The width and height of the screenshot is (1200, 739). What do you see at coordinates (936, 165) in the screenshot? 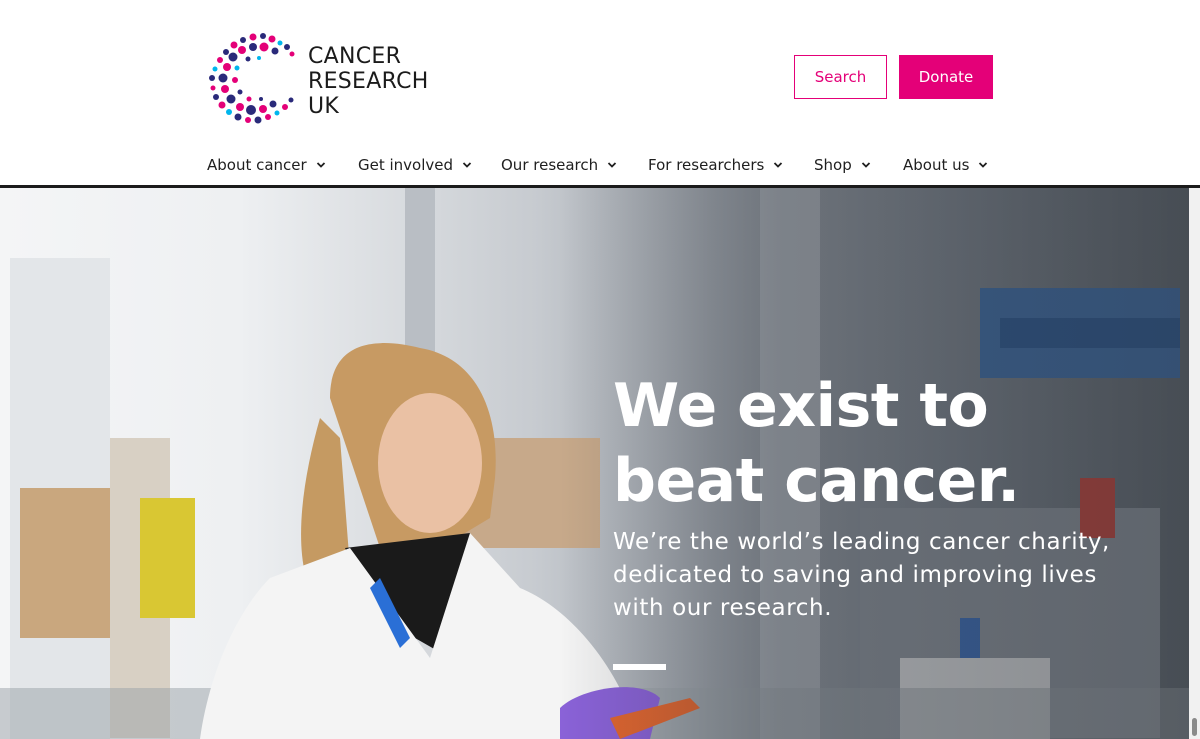
I see `nav-item-label: About us` at bounding box center [936, 165].